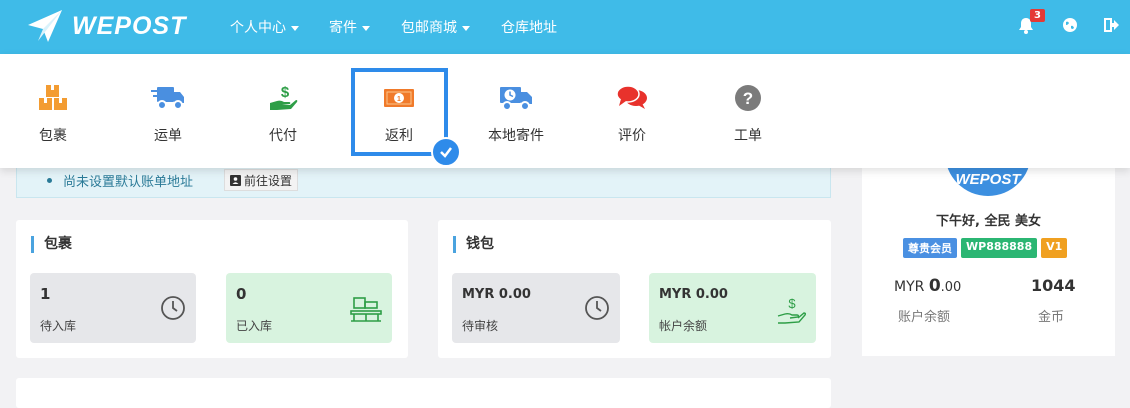  What do you see at coordinates (732, 308) in the screenshot?
I see `balance-stat: MYR 0.00 帐户余额 $` at bounding box center [732, 308].